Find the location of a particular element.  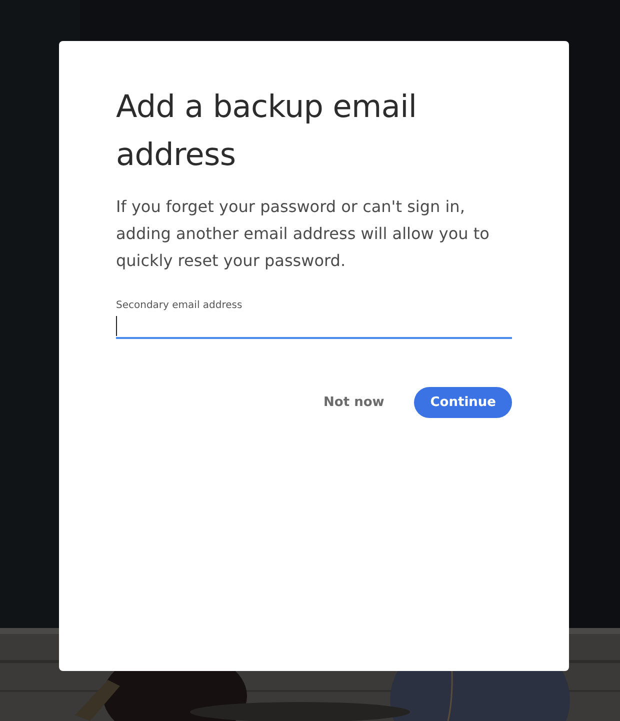

continue-button: Continue is located at coordinates (463, 402).